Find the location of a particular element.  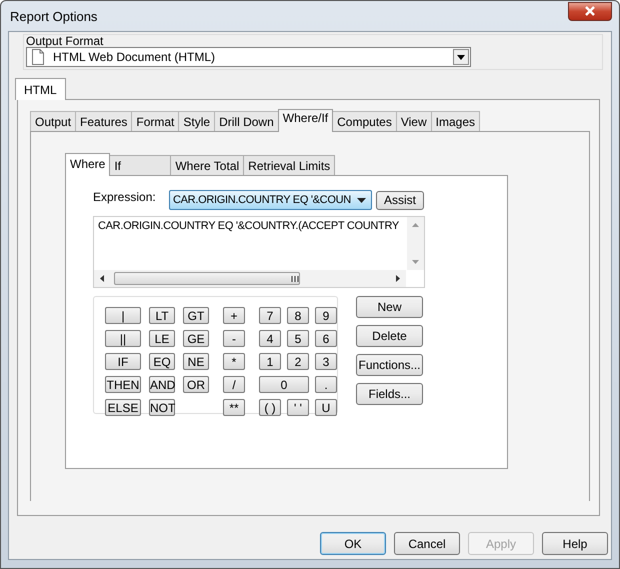

key-button: | is located at coordinates (123, 315).